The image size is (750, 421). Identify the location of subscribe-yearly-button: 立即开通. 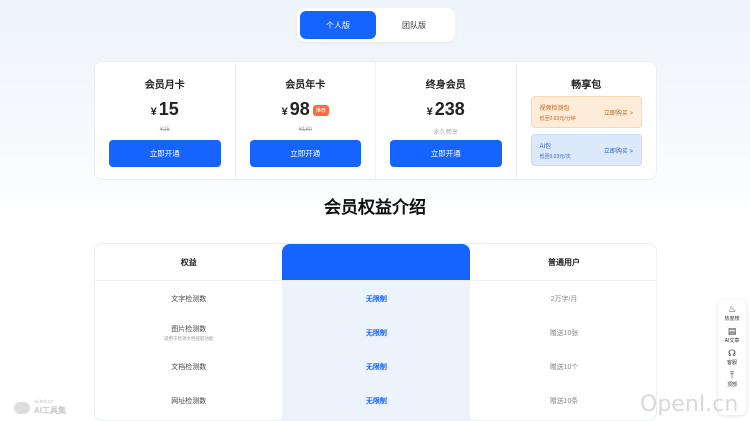
(305, 153).